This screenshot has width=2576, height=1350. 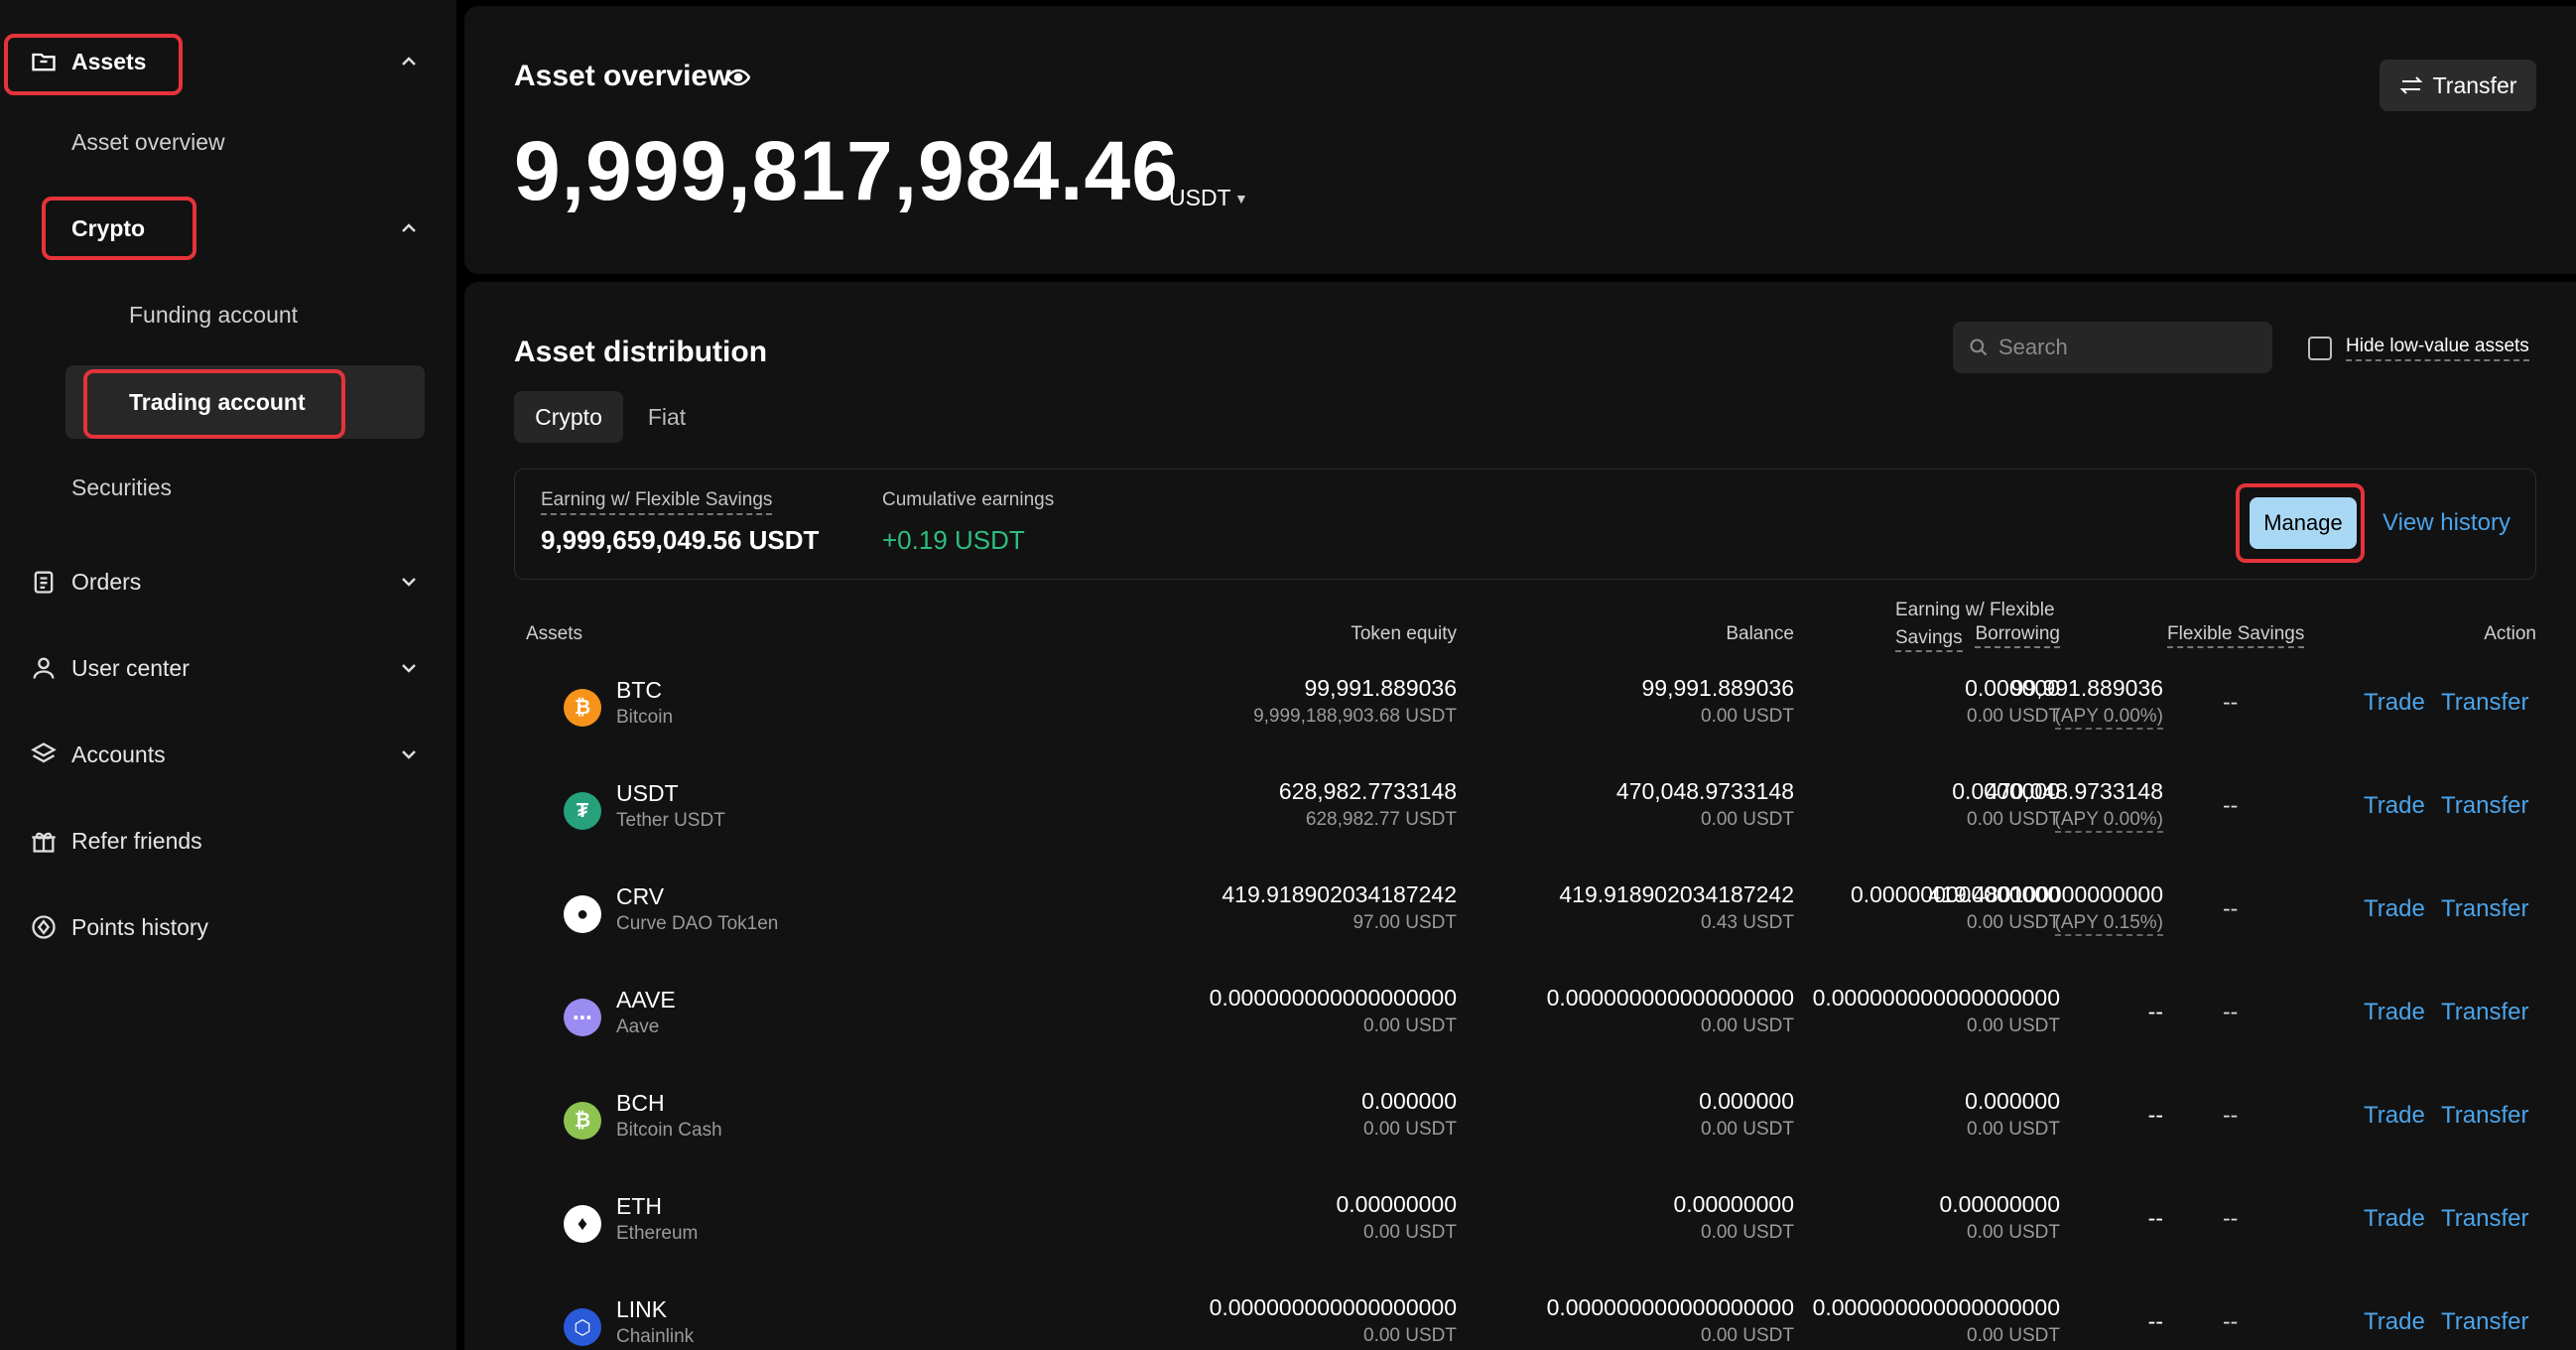 What do you see at coordinates (2320, 348) in the screenshot?
I see `checkbox` at bounding box center [2320, 348].